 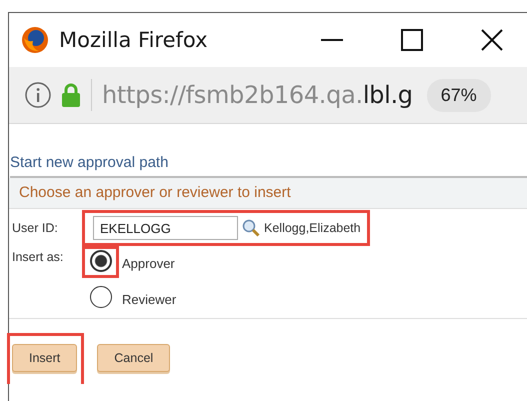 I want to click on info-icon, so click(x=38, y=95).